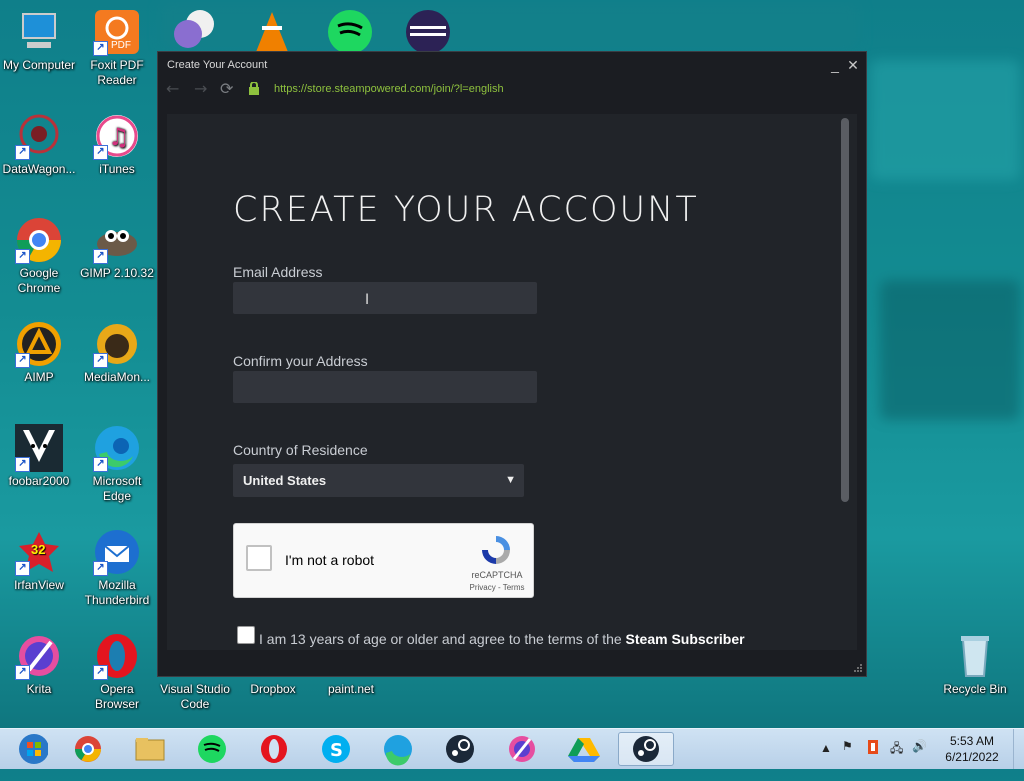 The height and width of the screenshot is (781, 1024). Describe the element at coordinates (117, 592) in the screenshot. I see `desktop-icon-label: Mozilla Thunderbird` at that location.